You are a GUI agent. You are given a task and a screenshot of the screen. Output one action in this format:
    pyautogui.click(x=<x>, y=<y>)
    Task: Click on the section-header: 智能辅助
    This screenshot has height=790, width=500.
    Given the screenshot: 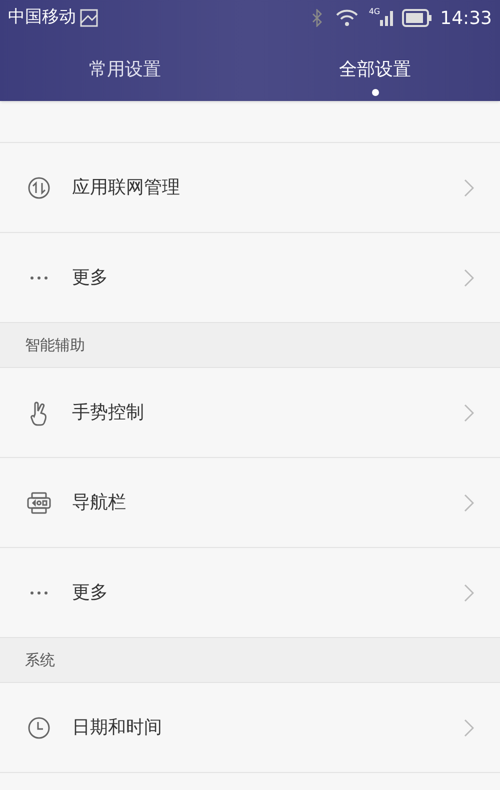 What is the action you would take?
    pyautogui.click(x=250, y=345)
    